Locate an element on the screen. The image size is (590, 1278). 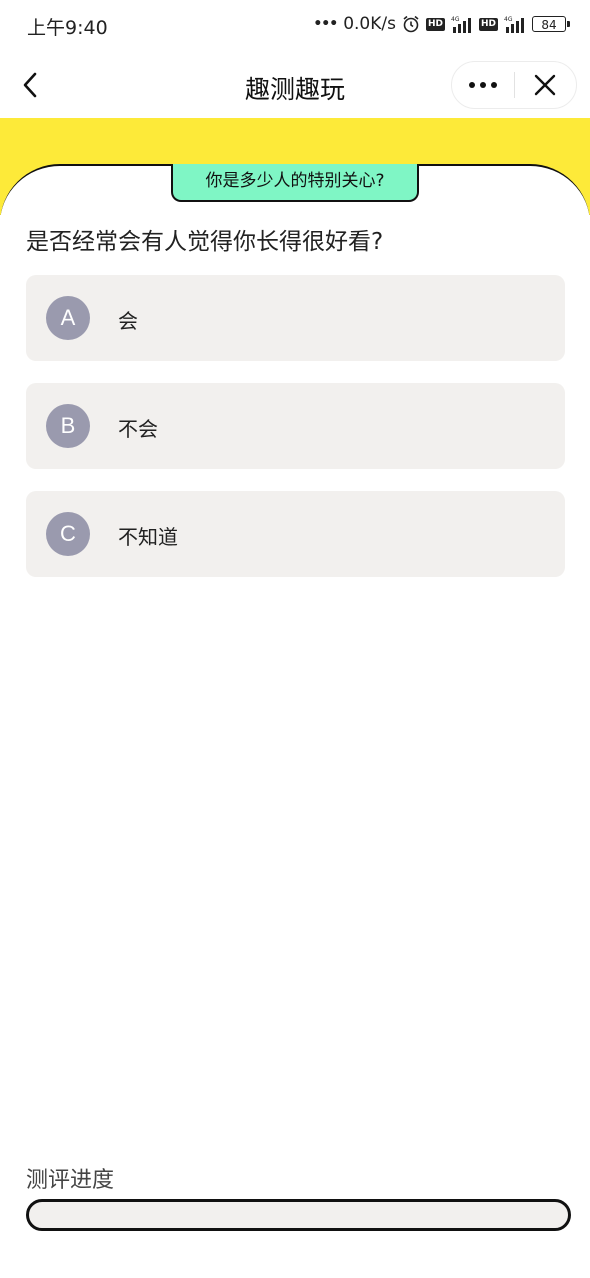
status-bar: 上午9:40 ••• 0.0K/s HD 4G HD 4G 84 is located at coordinates (295, 25).